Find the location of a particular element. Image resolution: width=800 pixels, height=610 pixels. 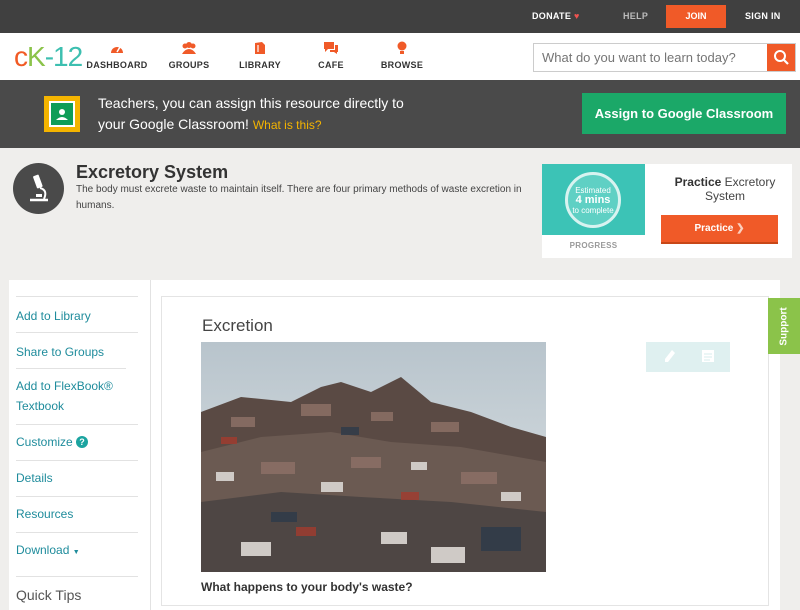

nav-dashboard: DASHBOARD is located at coordinates (117, 55).